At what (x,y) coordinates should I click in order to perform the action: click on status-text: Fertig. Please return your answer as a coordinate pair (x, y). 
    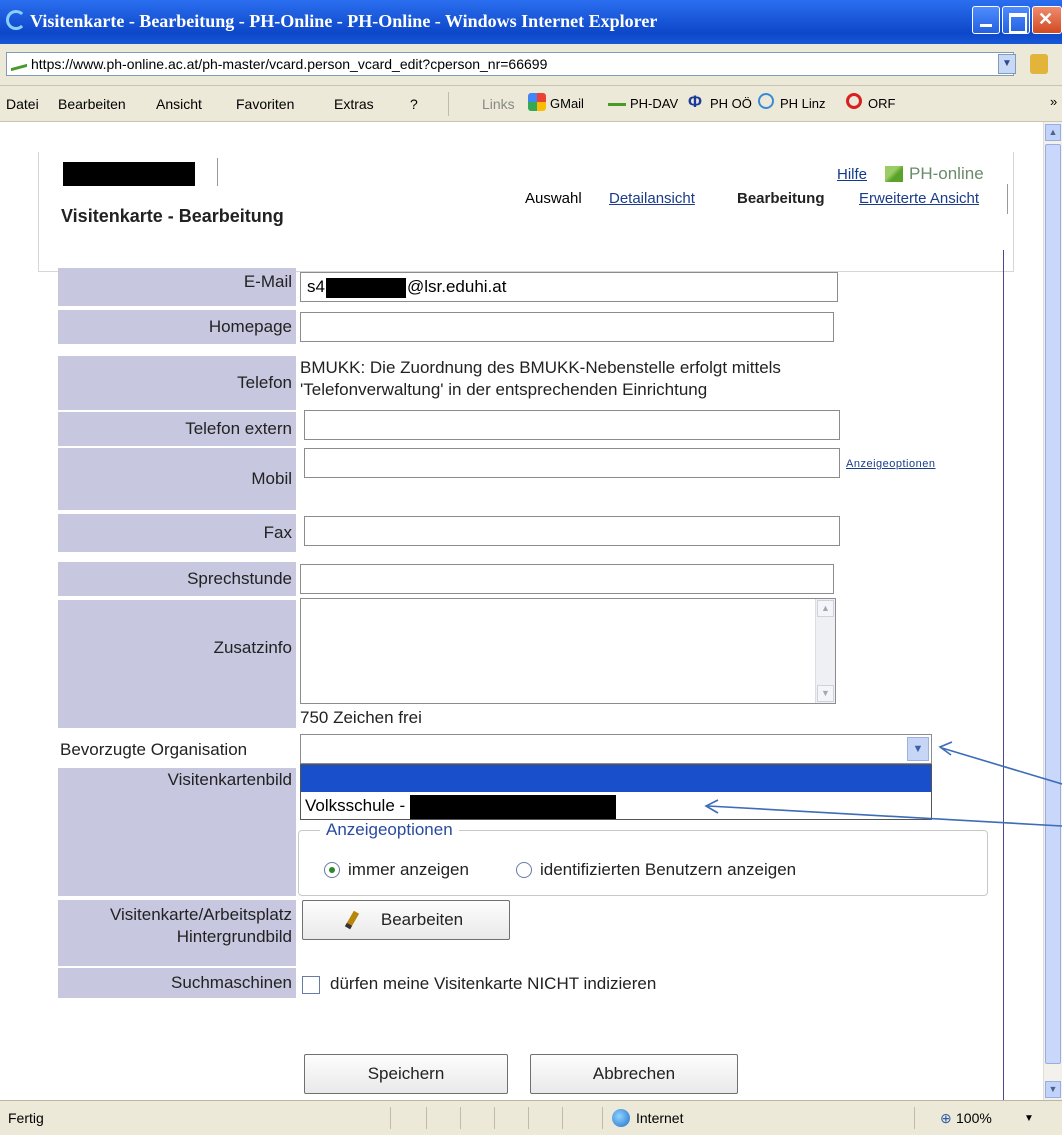
    Looking at the image, I should click on (26, 1118).